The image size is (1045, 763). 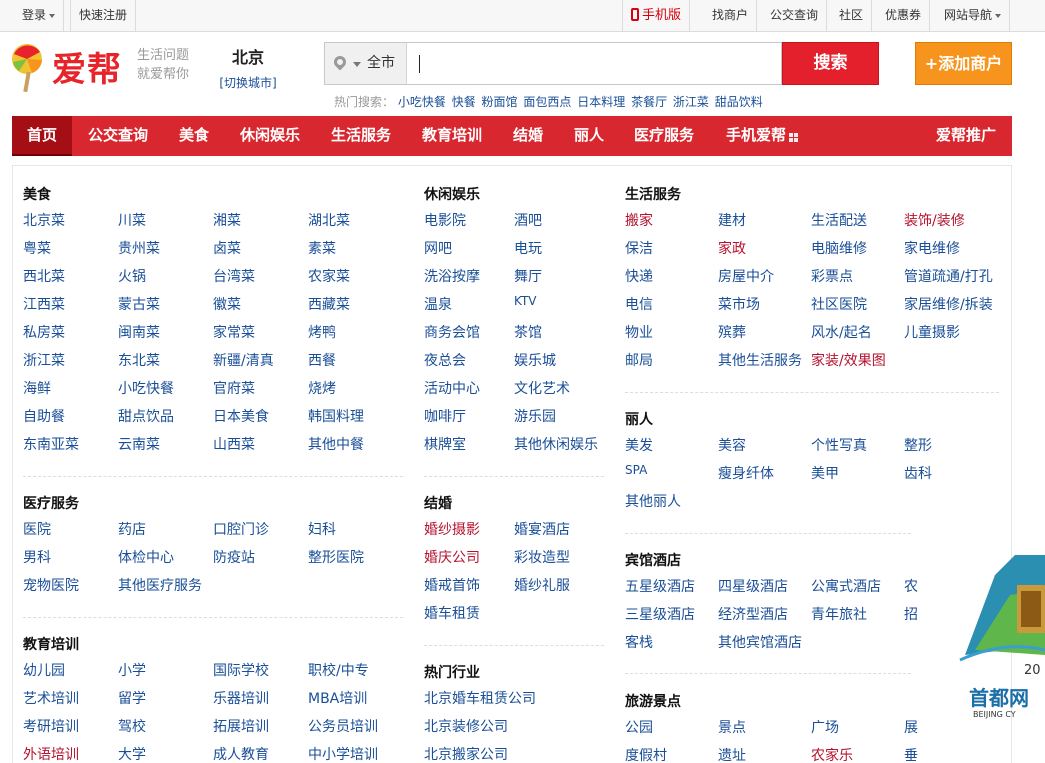 What do you see at coordinates (44, 220) in the screenshot?
I see `category-link: 北京菜` at bounding box center [44, 220].